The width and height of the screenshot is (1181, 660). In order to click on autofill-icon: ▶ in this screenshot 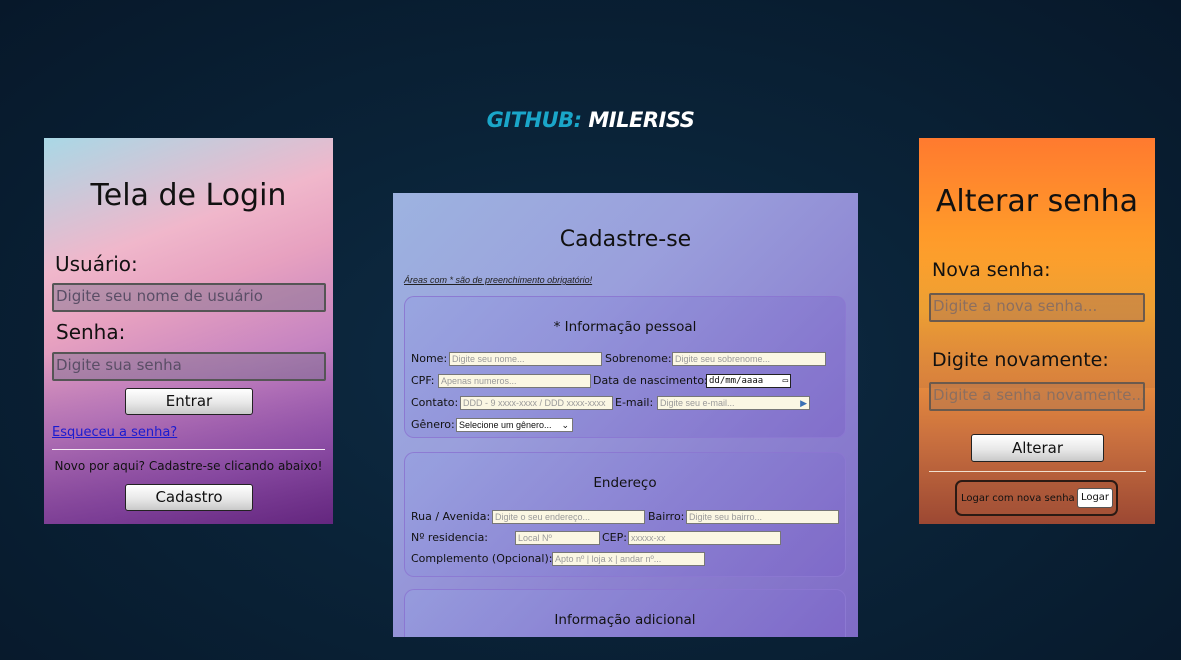, I will do `click(803, 403)`.